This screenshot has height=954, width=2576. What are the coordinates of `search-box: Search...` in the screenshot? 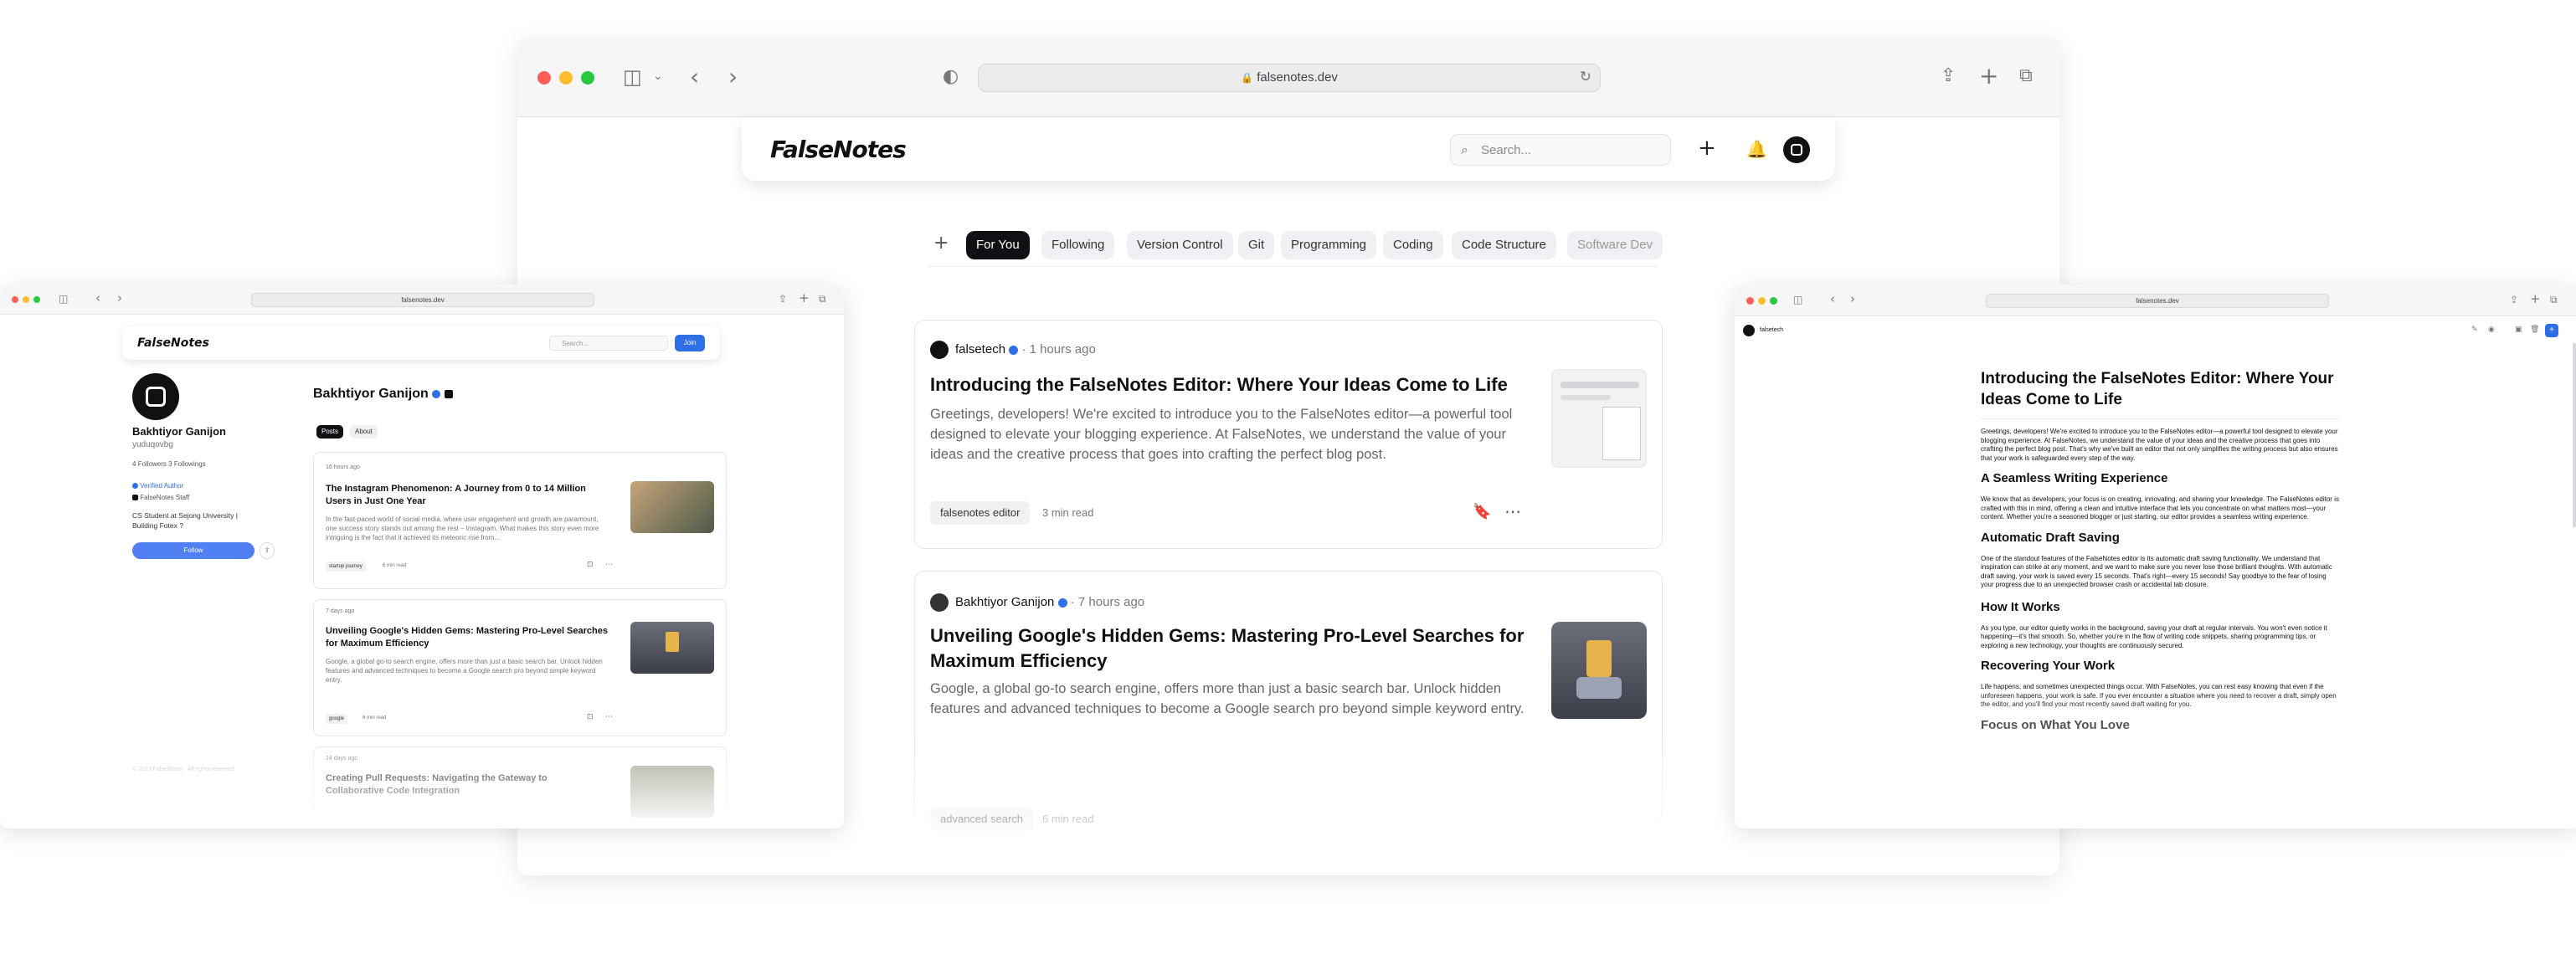 It's located at (609, 343).